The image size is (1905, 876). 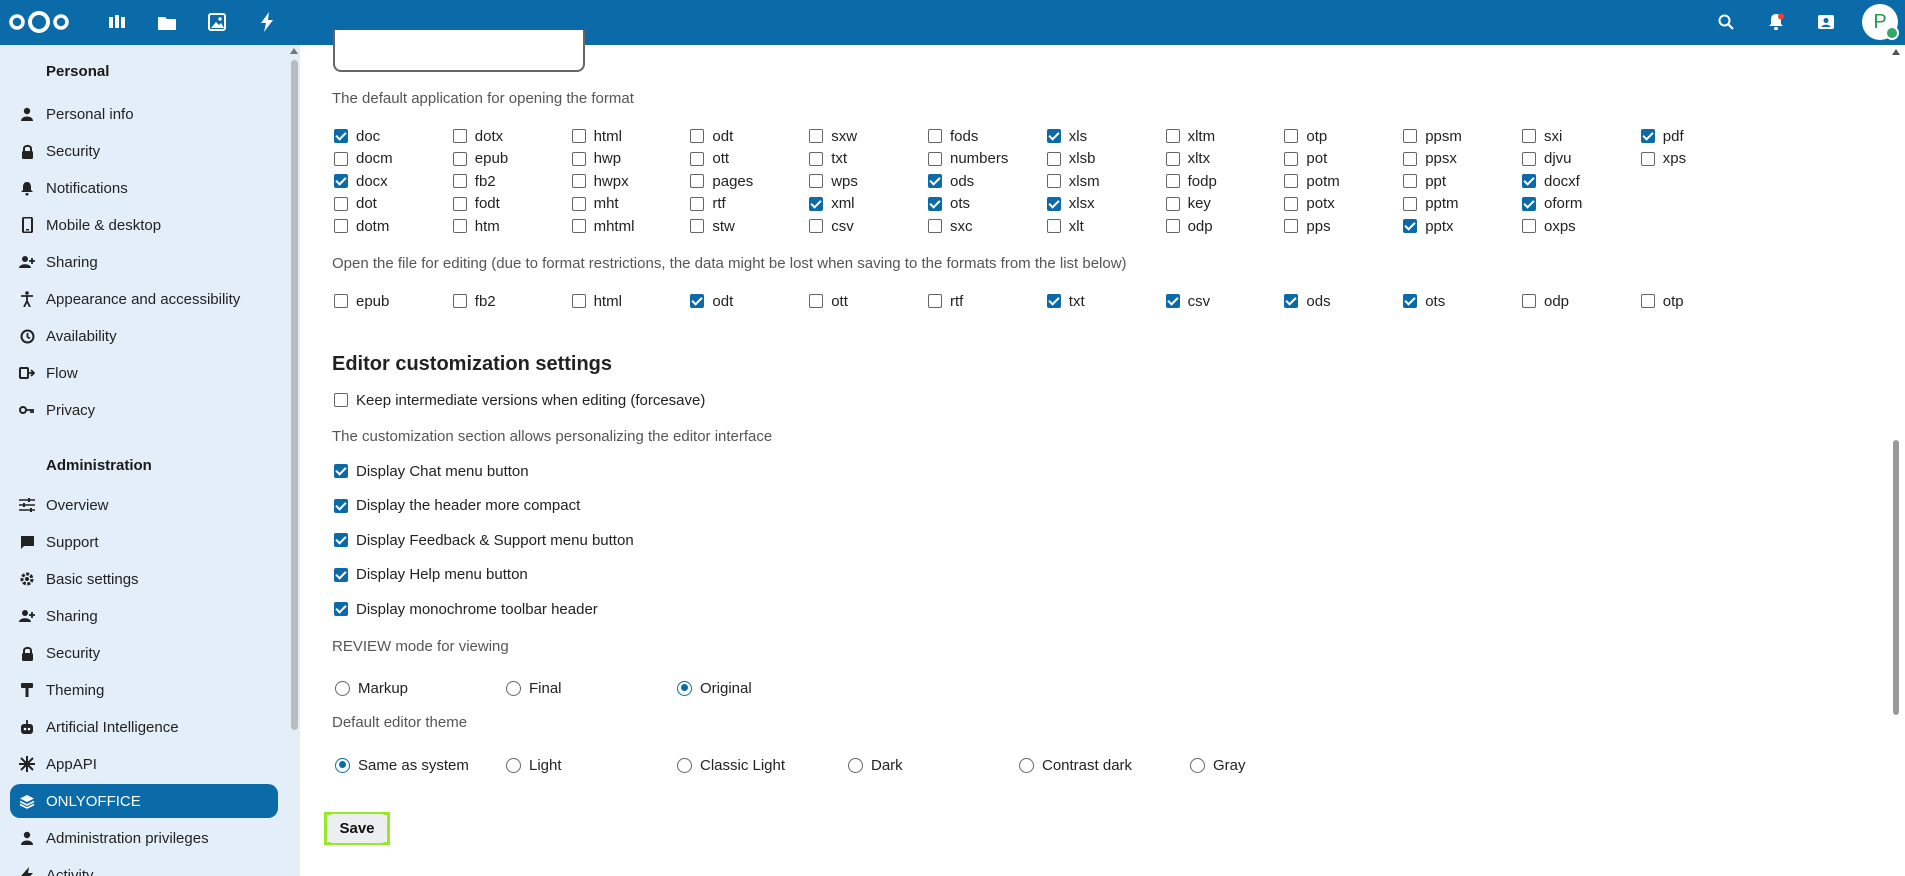 I want to click on sidebar-item-flow: Flow, so click(x=144, y=373).